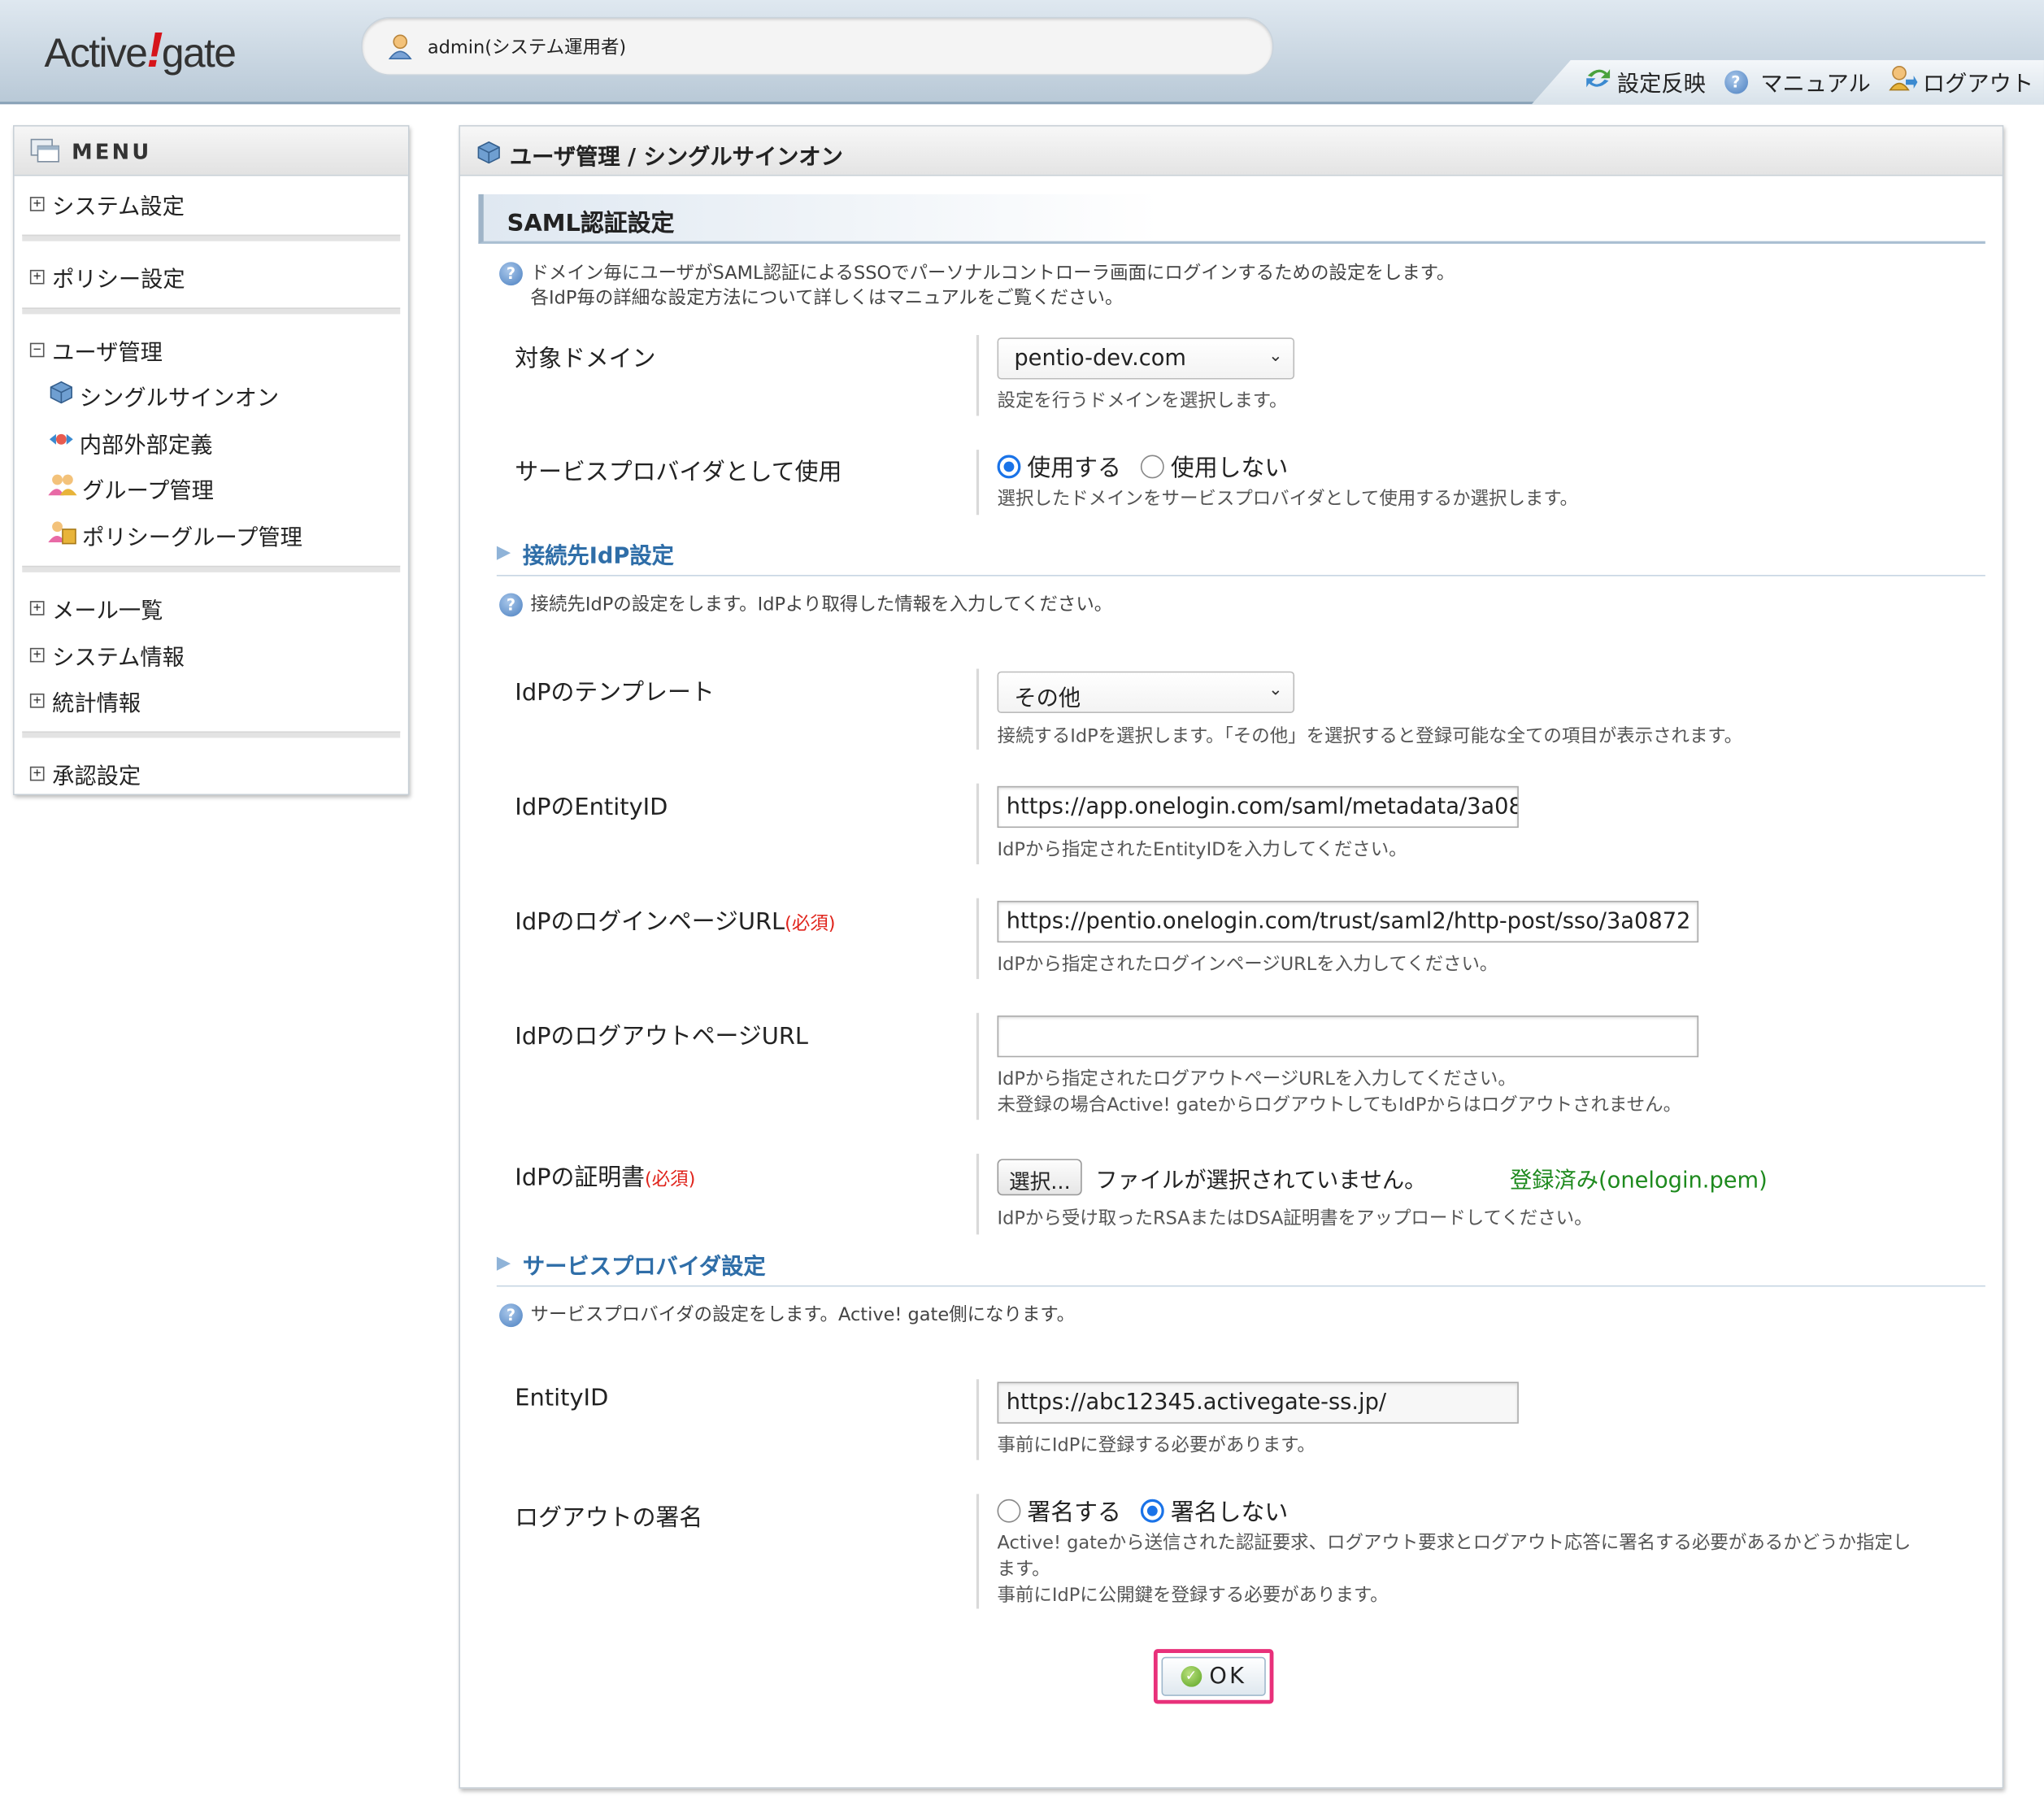 The image size is (2044, 1801). Describe the element at coordinates (1059, 467) in the screenshot. I see `sp-use-on-radio: 使用する` at that location.